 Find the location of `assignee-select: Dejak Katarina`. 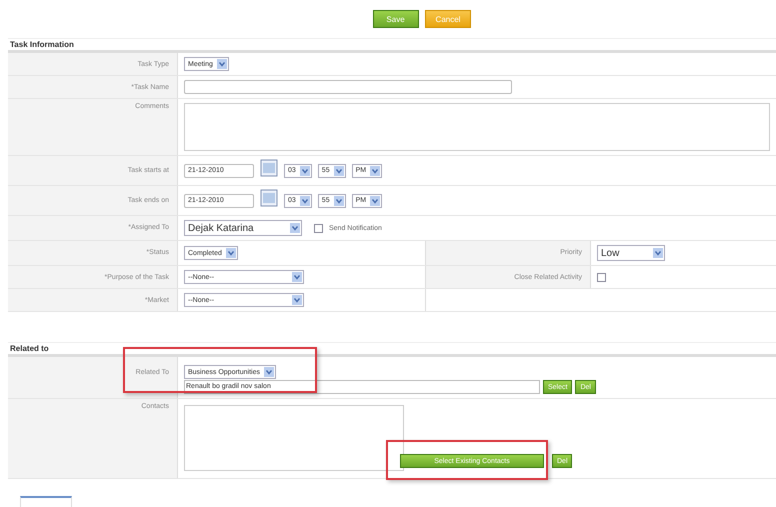

assignee-select: Dejak Katarina is located at coordinates (243, 228).